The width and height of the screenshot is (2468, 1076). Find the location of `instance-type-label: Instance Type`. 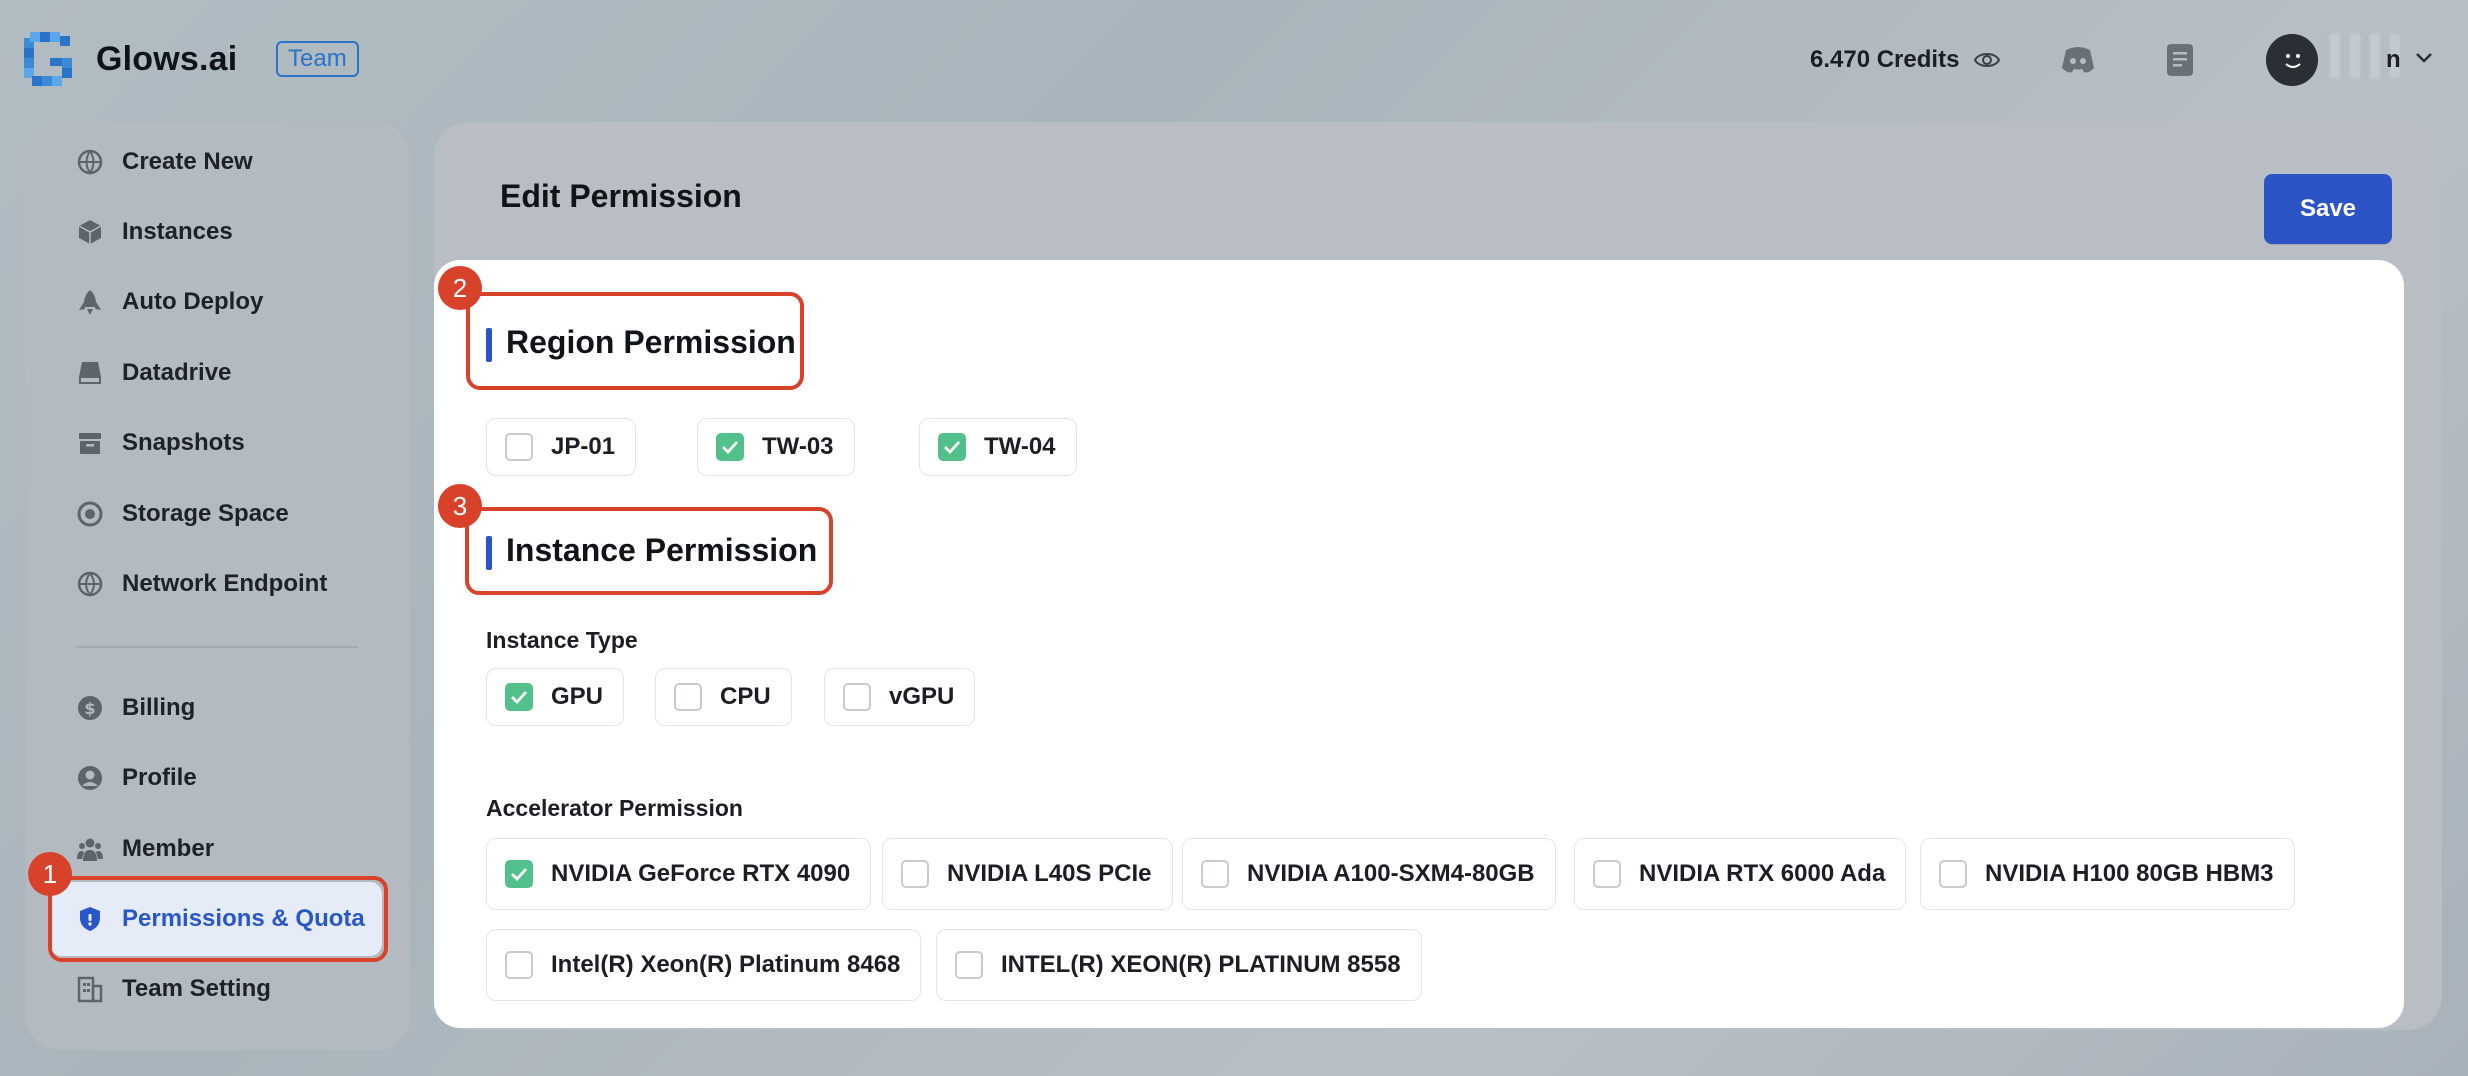

instance-type-label: Instance Type is located at coordinates (562, 640).